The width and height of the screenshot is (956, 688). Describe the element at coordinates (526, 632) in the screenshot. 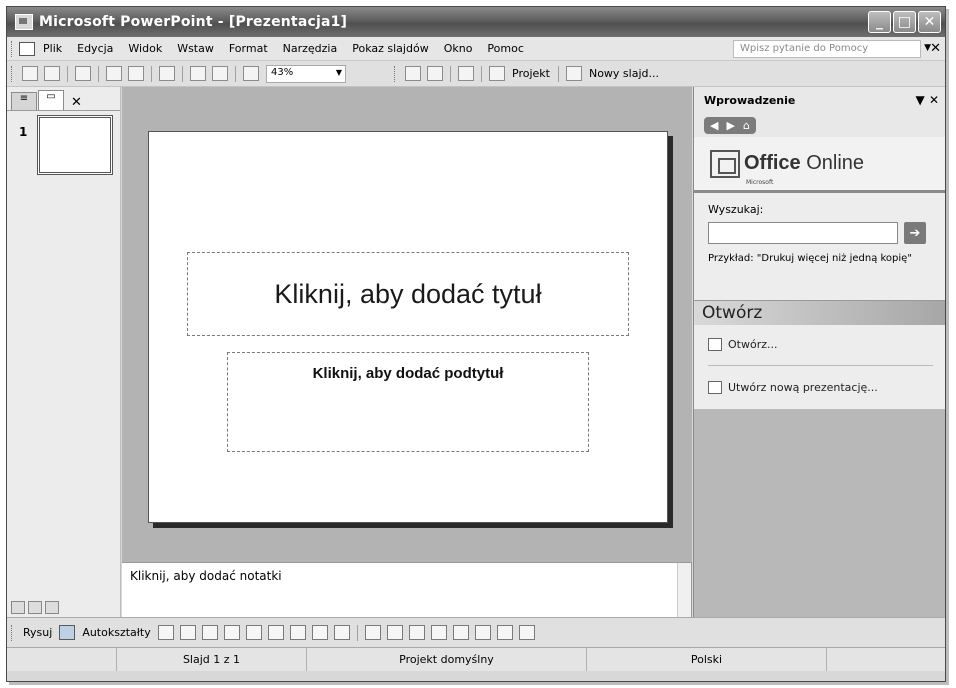

I see `3d-icon` at that location.